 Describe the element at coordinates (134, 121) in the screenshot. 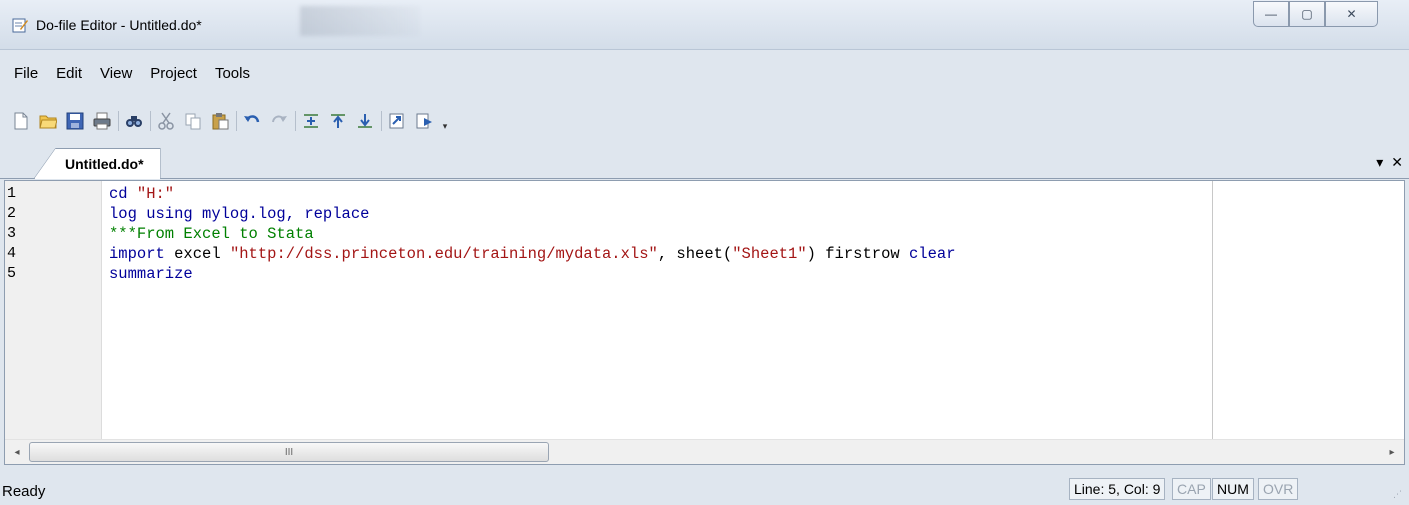

I see `find-icon` at that location.